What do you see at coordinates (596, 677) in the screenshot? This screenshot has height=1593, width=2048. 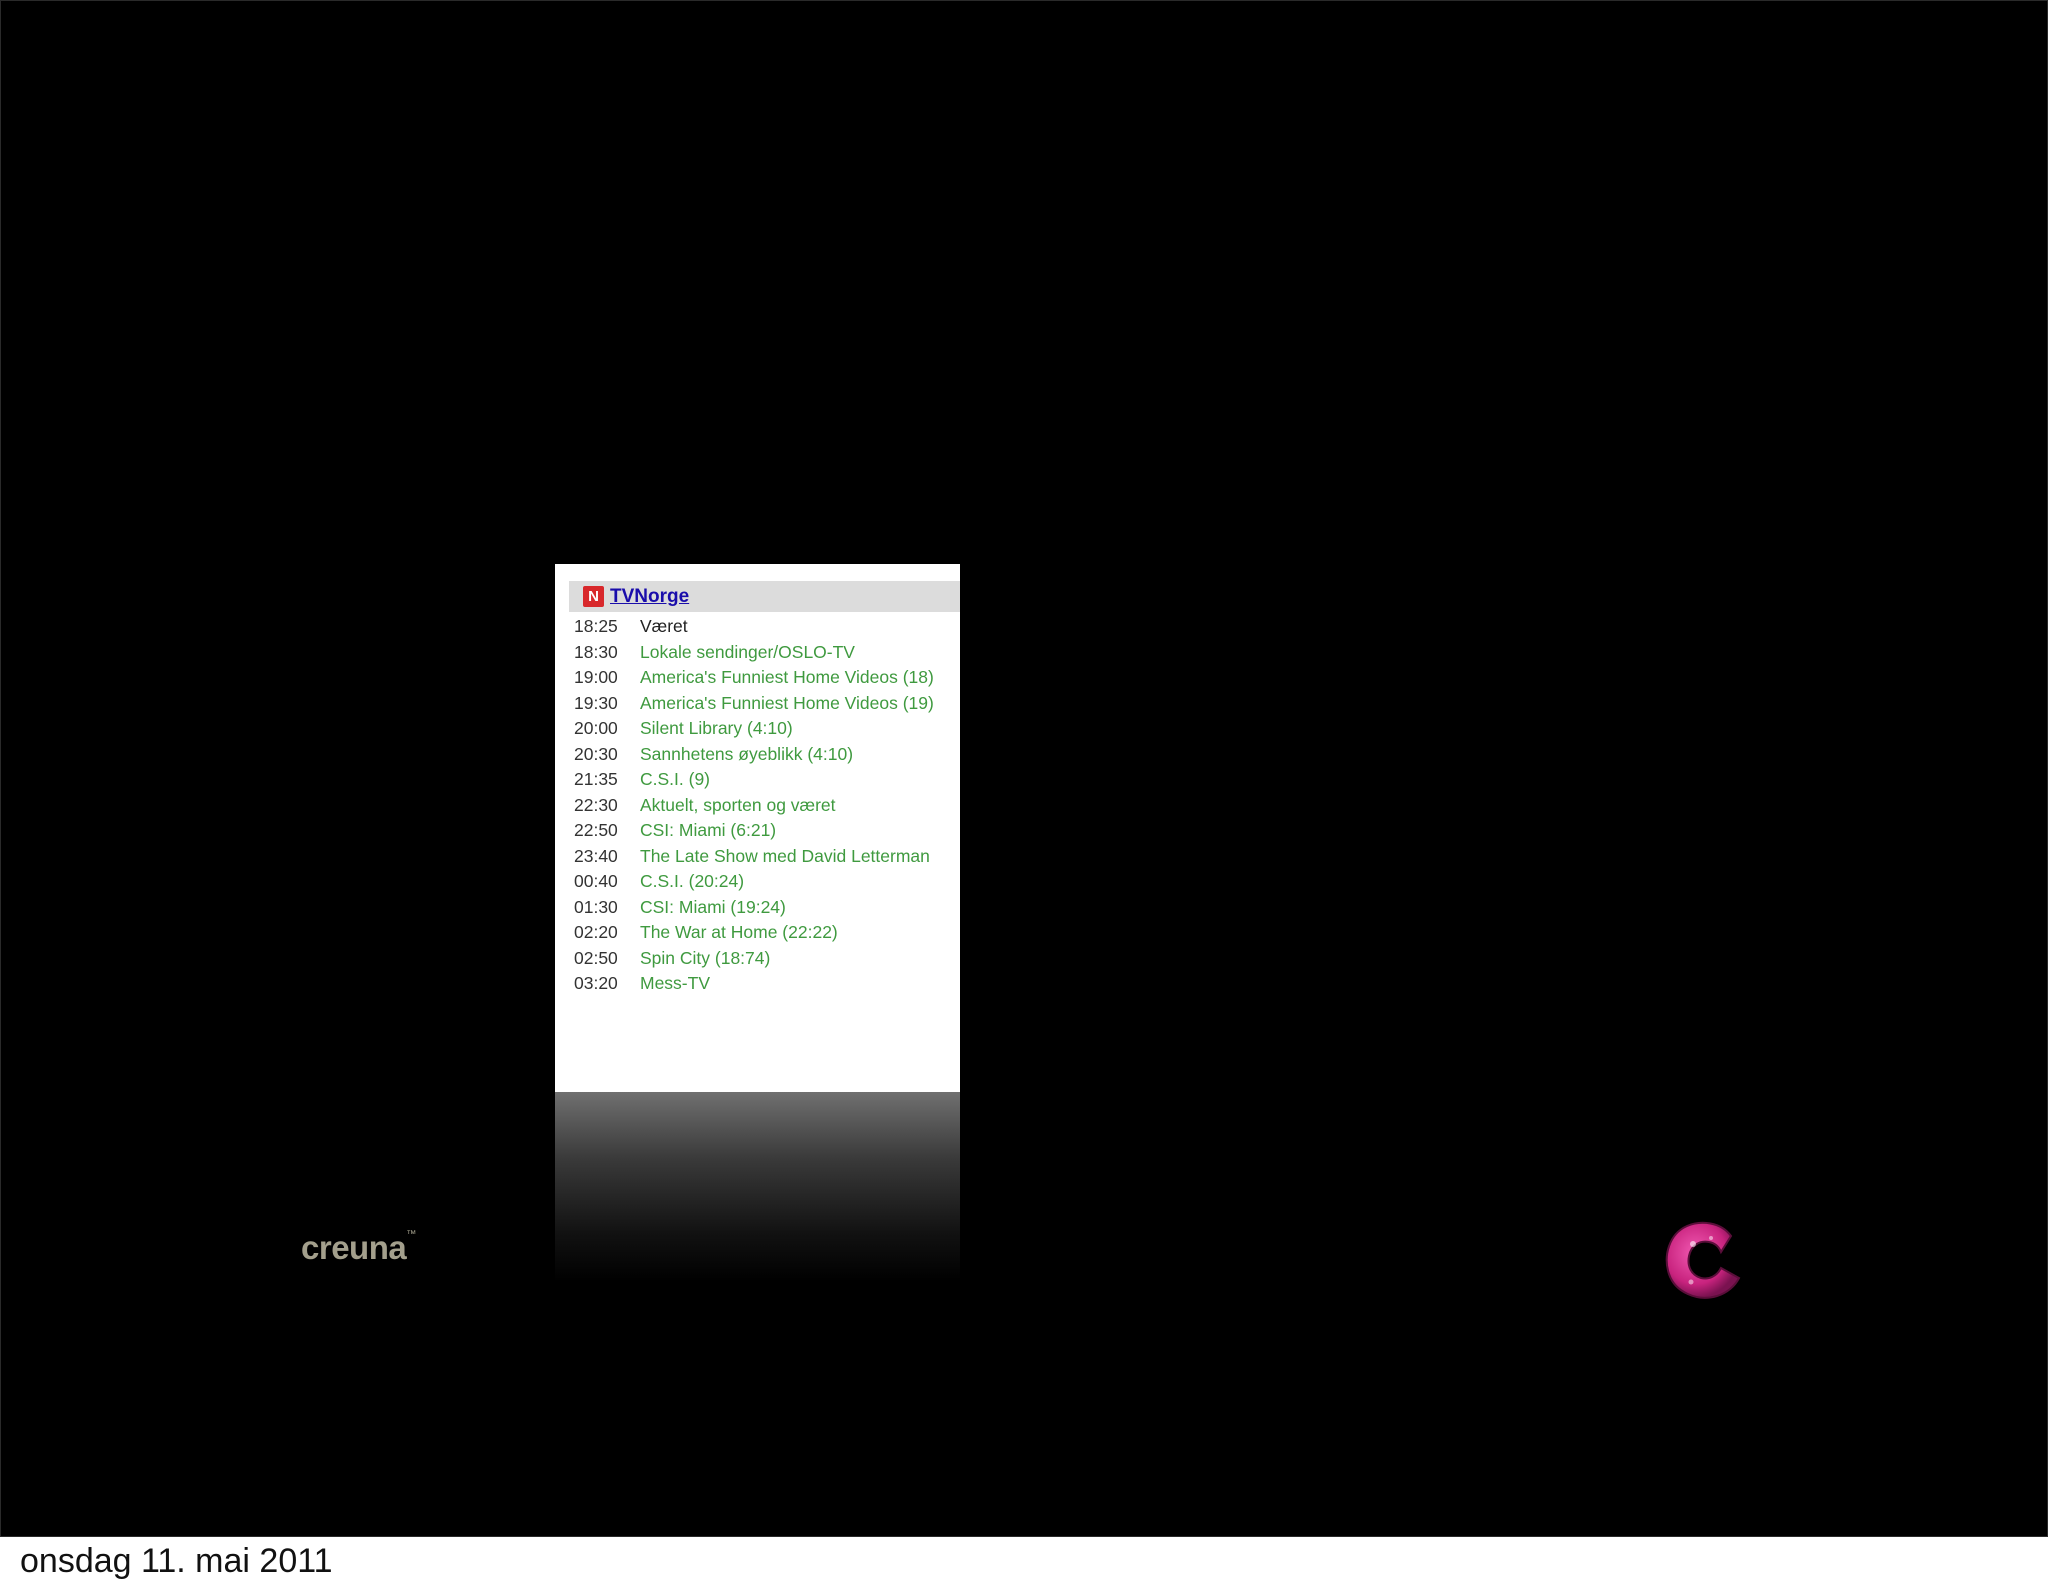 I see `schedule-time: 19:00` at bounding box center [596, 677].